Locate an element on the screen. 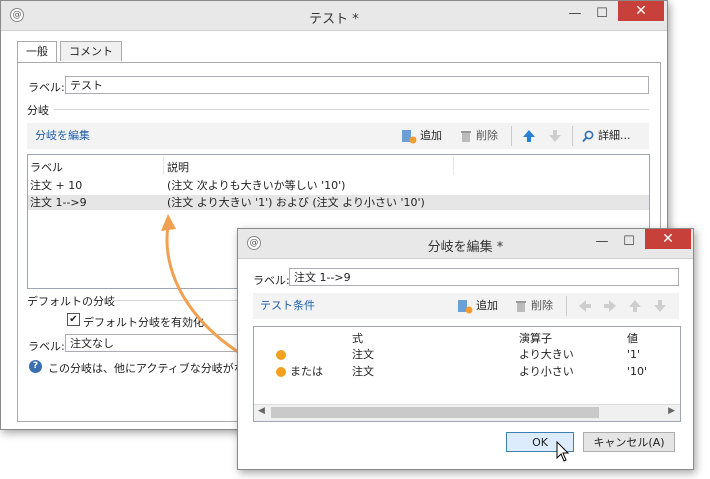 This screenshot has height=479, width=710. condition-value: '10' is located at coordinates (637, 371).